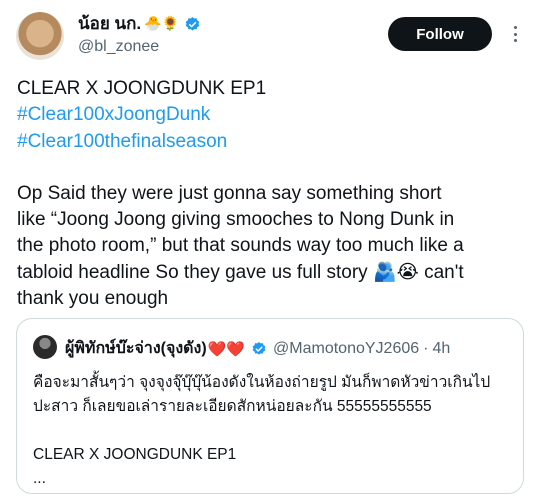 The image size is (540, 503). What do you see at coordinates (272, 142) in the screenshot?
I see `hashtag-clear100thefinalseason: #Clear100thefinalseason` at bounding box center [272, 142].